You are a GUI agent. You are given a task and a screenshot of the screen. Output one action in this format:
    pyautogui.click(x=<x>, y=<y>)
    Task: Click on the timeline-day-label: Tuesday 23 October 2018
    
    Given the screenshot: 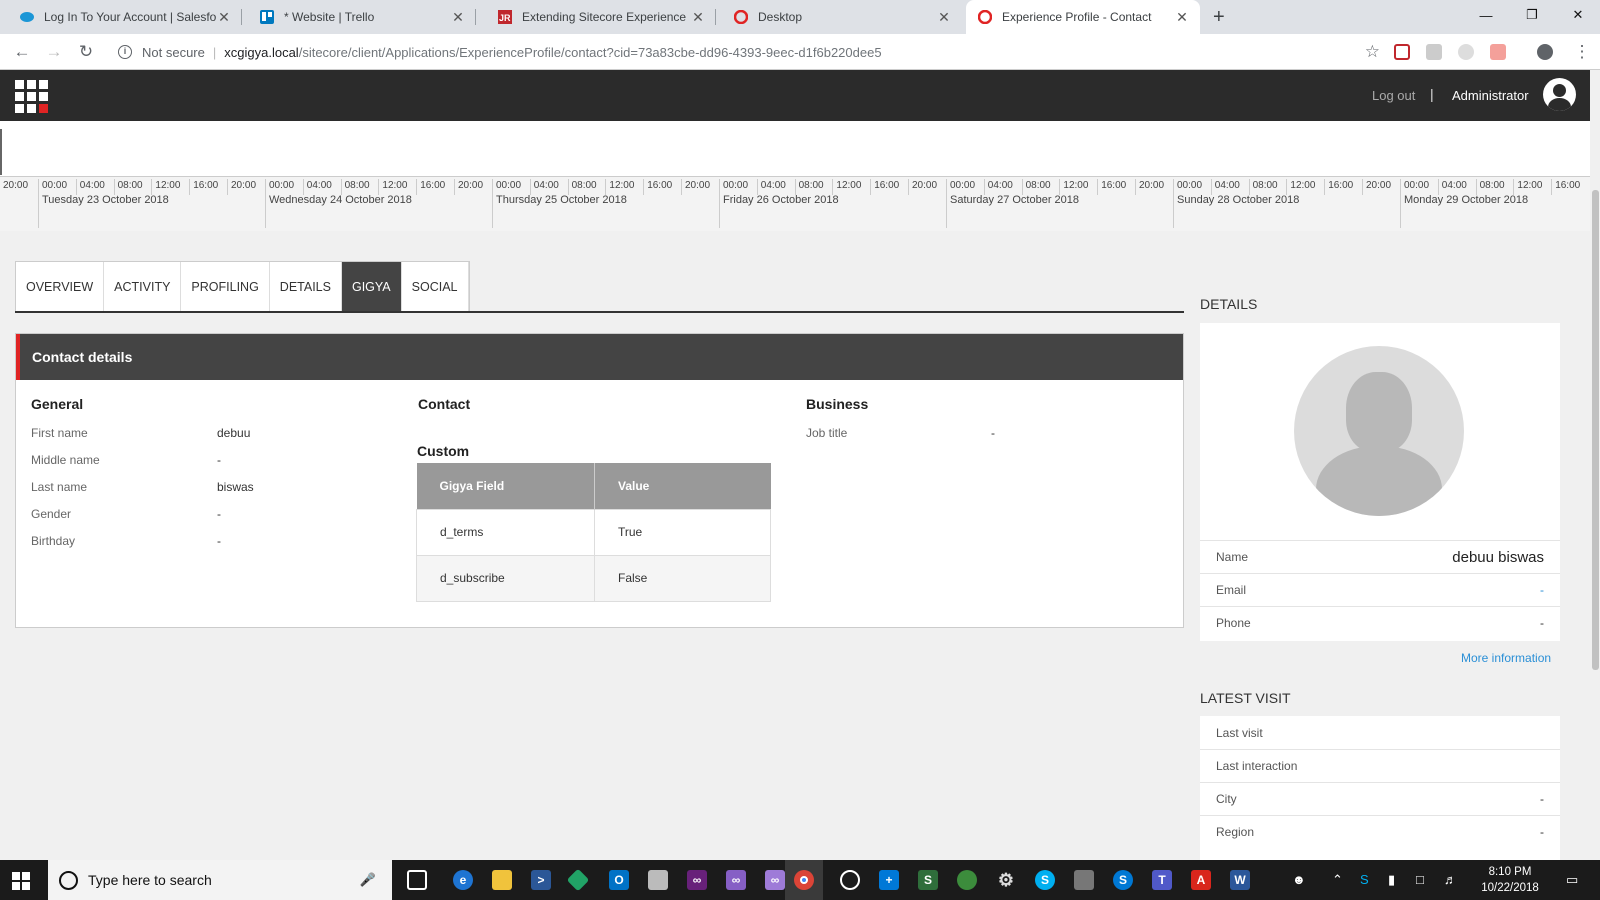 What is the action you would take?
    pyautogui.click(x=103, y=210)
    